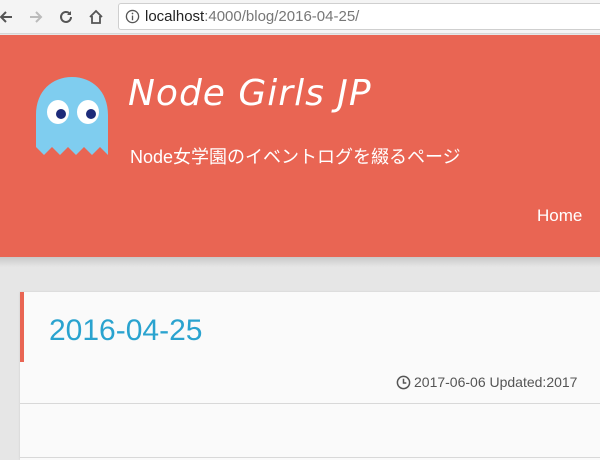  What do you see at coordinates (295, 157) in the screenshot?
I see `site-subtitle: Node女学園のイベントログを綴るページ` at bounding box center [295, 157].